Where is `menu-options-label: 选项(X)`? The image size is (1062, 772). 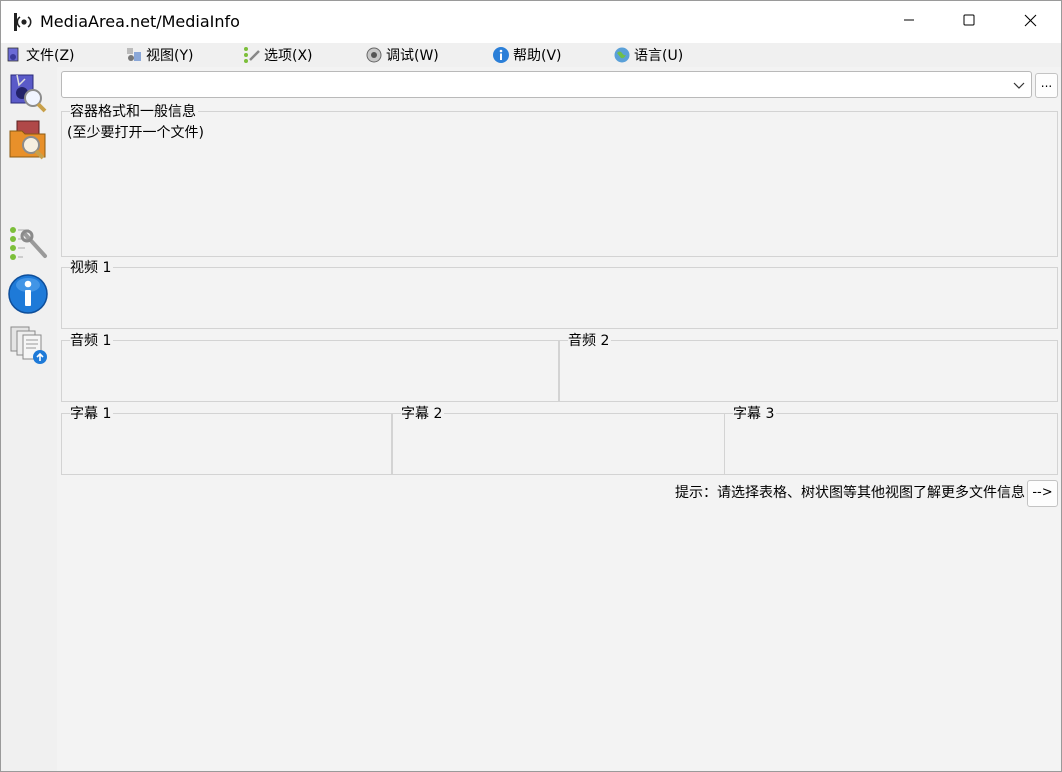 menu-options-label: 选项(X) is located at coordinates (288, 56).